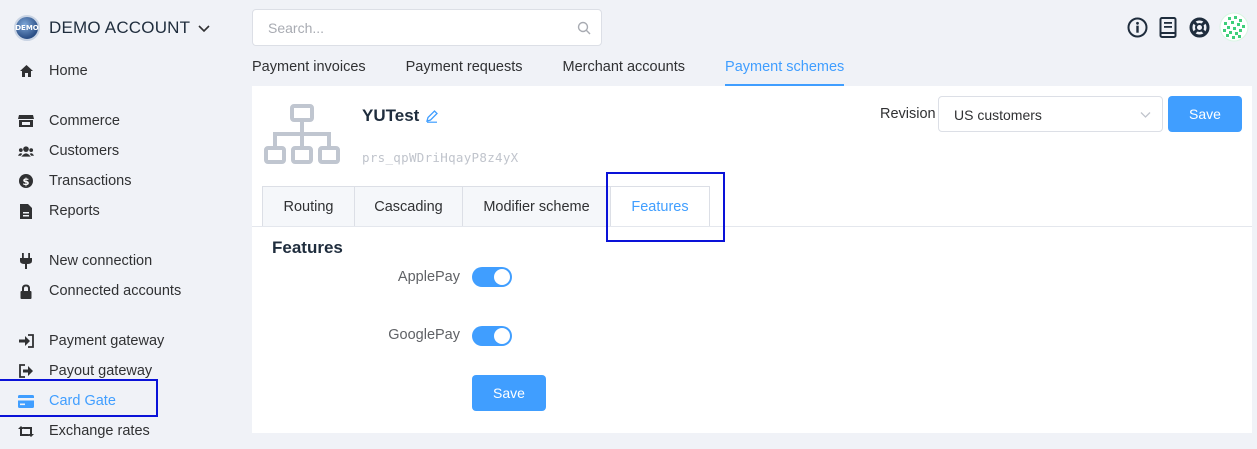  I want to click on account-switcher: DEMO DEMO ACCOUNT, so click(112, 28).